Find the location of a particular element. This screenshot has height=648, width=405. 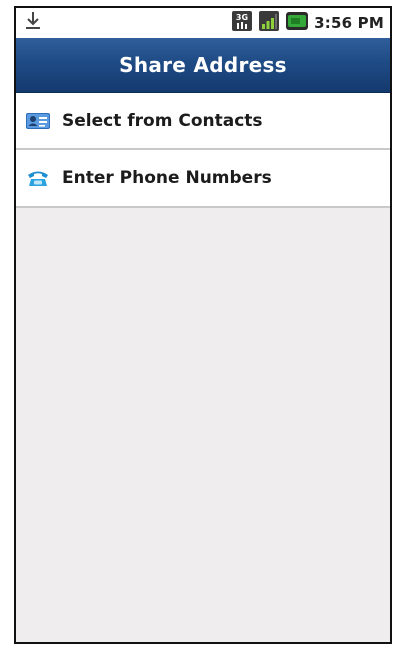

signal-icon is located at coordinates (269, 23).